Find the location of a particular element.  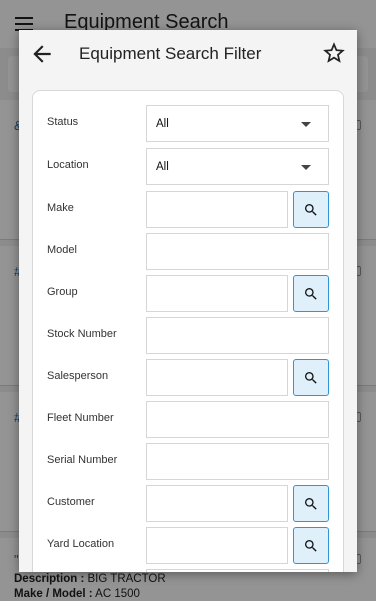

serial-number-row: Serial Number is located at coordinates (189, 461).